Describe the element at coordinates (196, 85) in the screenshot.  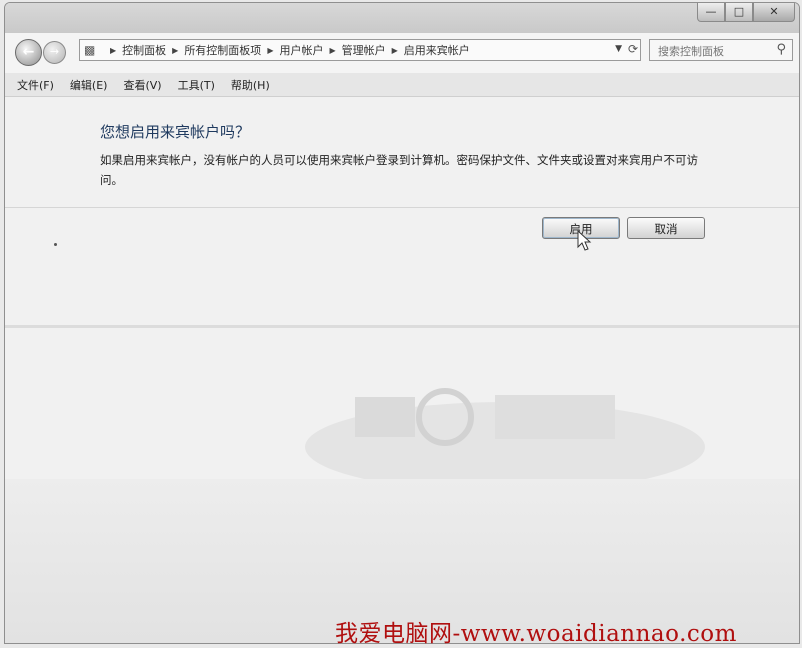
I see `menu-tools: 工具(T)` at that location.